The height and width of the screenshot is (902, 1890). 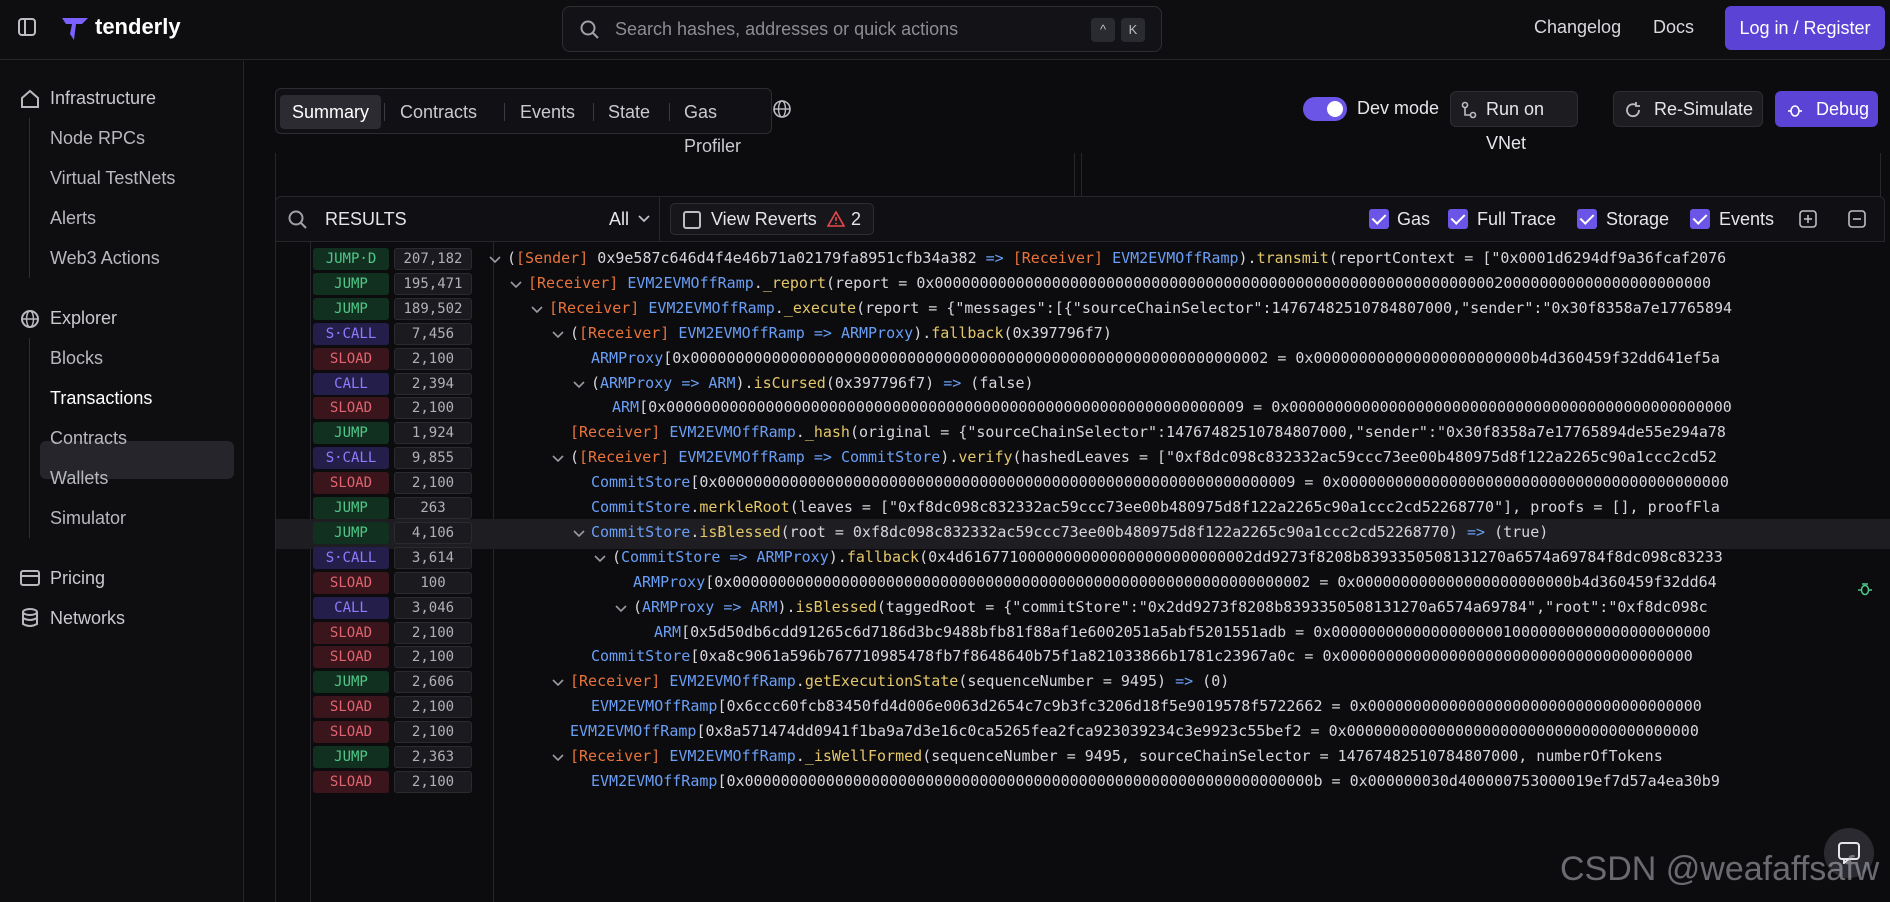 I want to click on network-globe-icon, so click(x=782, y=109).